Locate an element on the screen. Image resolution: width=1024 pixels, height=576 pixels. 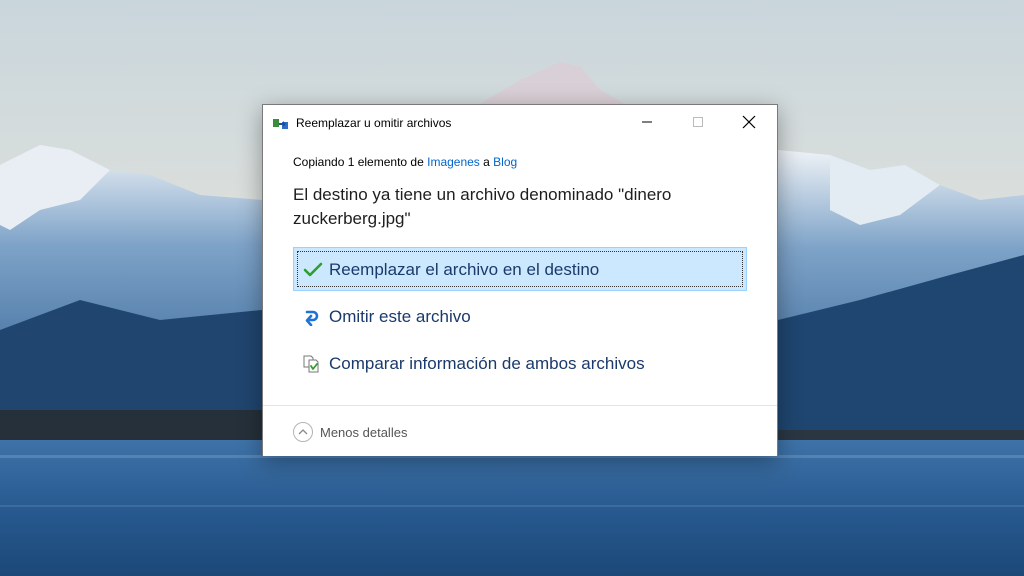
replace-file-label: Reemplazar el archivo en el destino is located at coordinates (464, 269).